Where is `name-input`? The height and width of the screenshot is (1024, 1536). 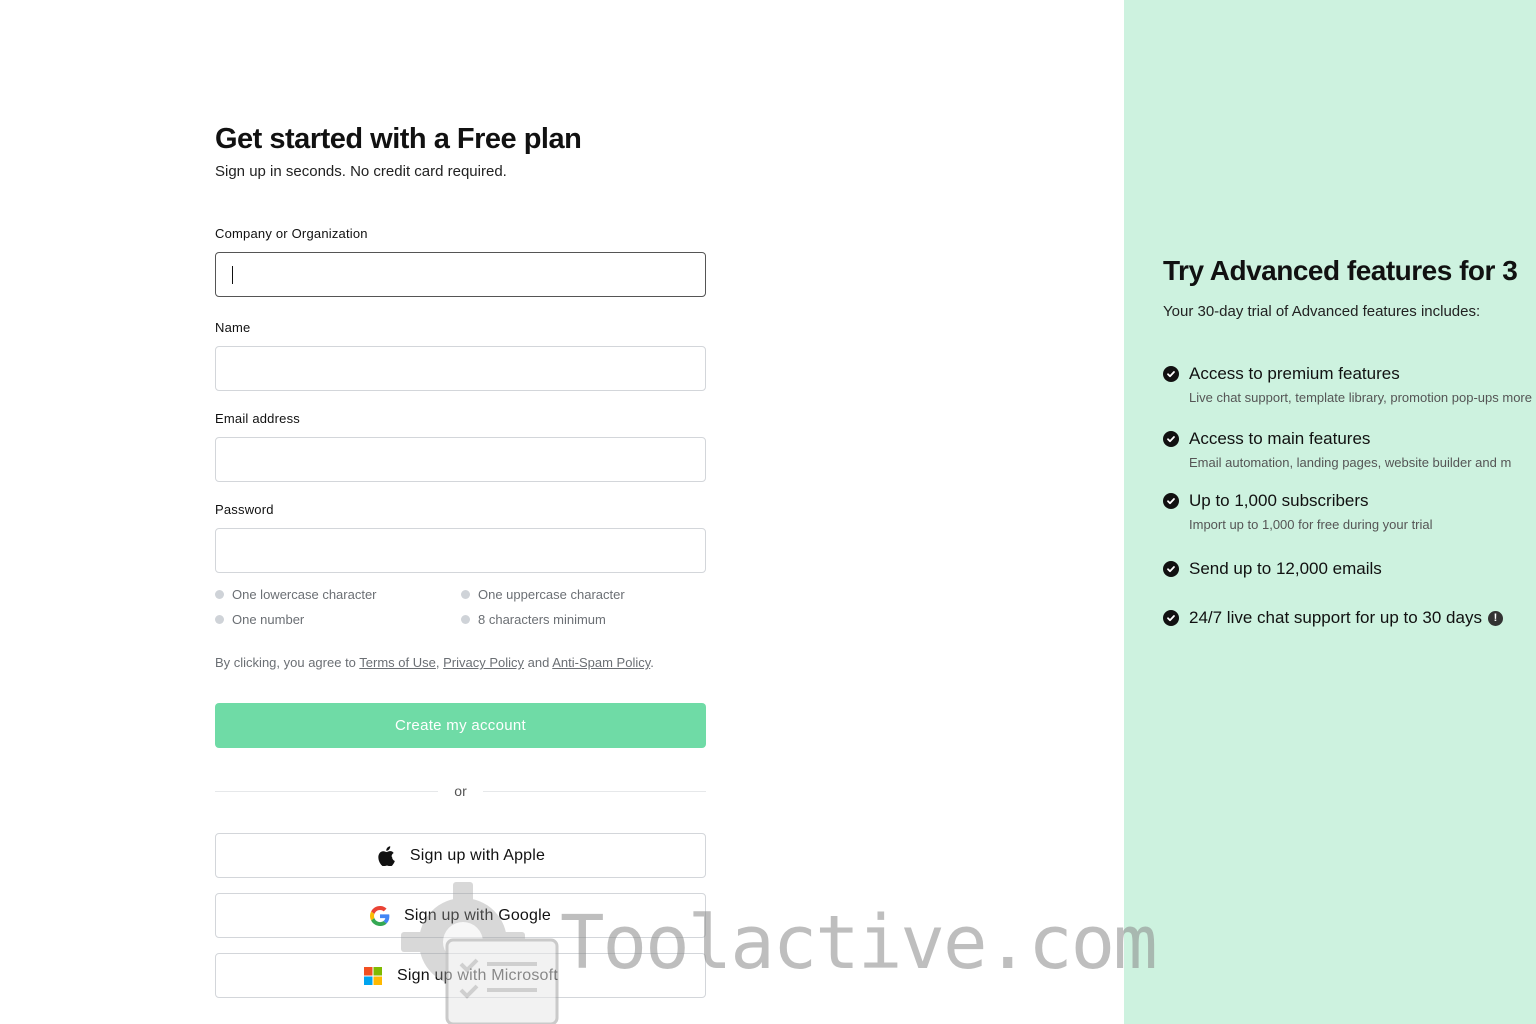
name-input is located at coordinates (460, 368).